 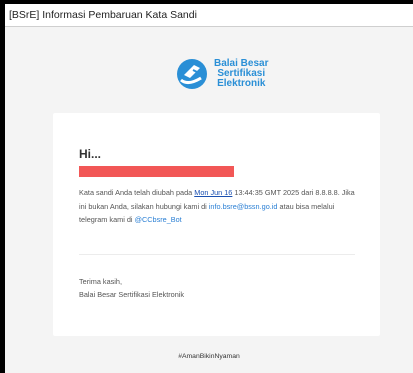 What do you see at coordinates (241, 83) in the screenshot?
I see `logo-line: Elektronik` at bounding box center [241, 83].